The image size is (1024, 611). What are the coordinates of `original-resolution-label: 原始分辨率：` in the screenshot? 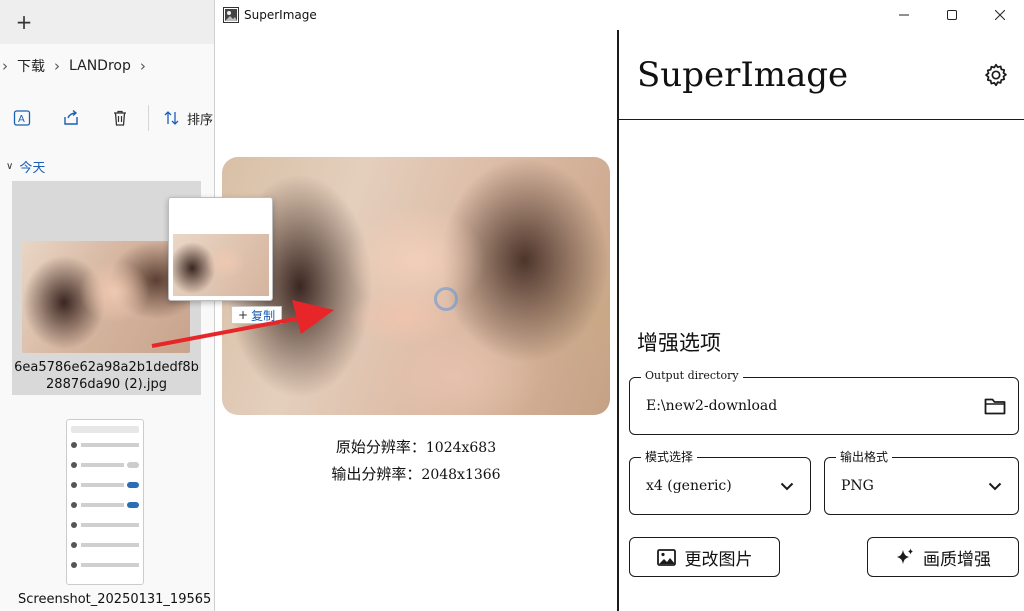 It's located at (380, 447).